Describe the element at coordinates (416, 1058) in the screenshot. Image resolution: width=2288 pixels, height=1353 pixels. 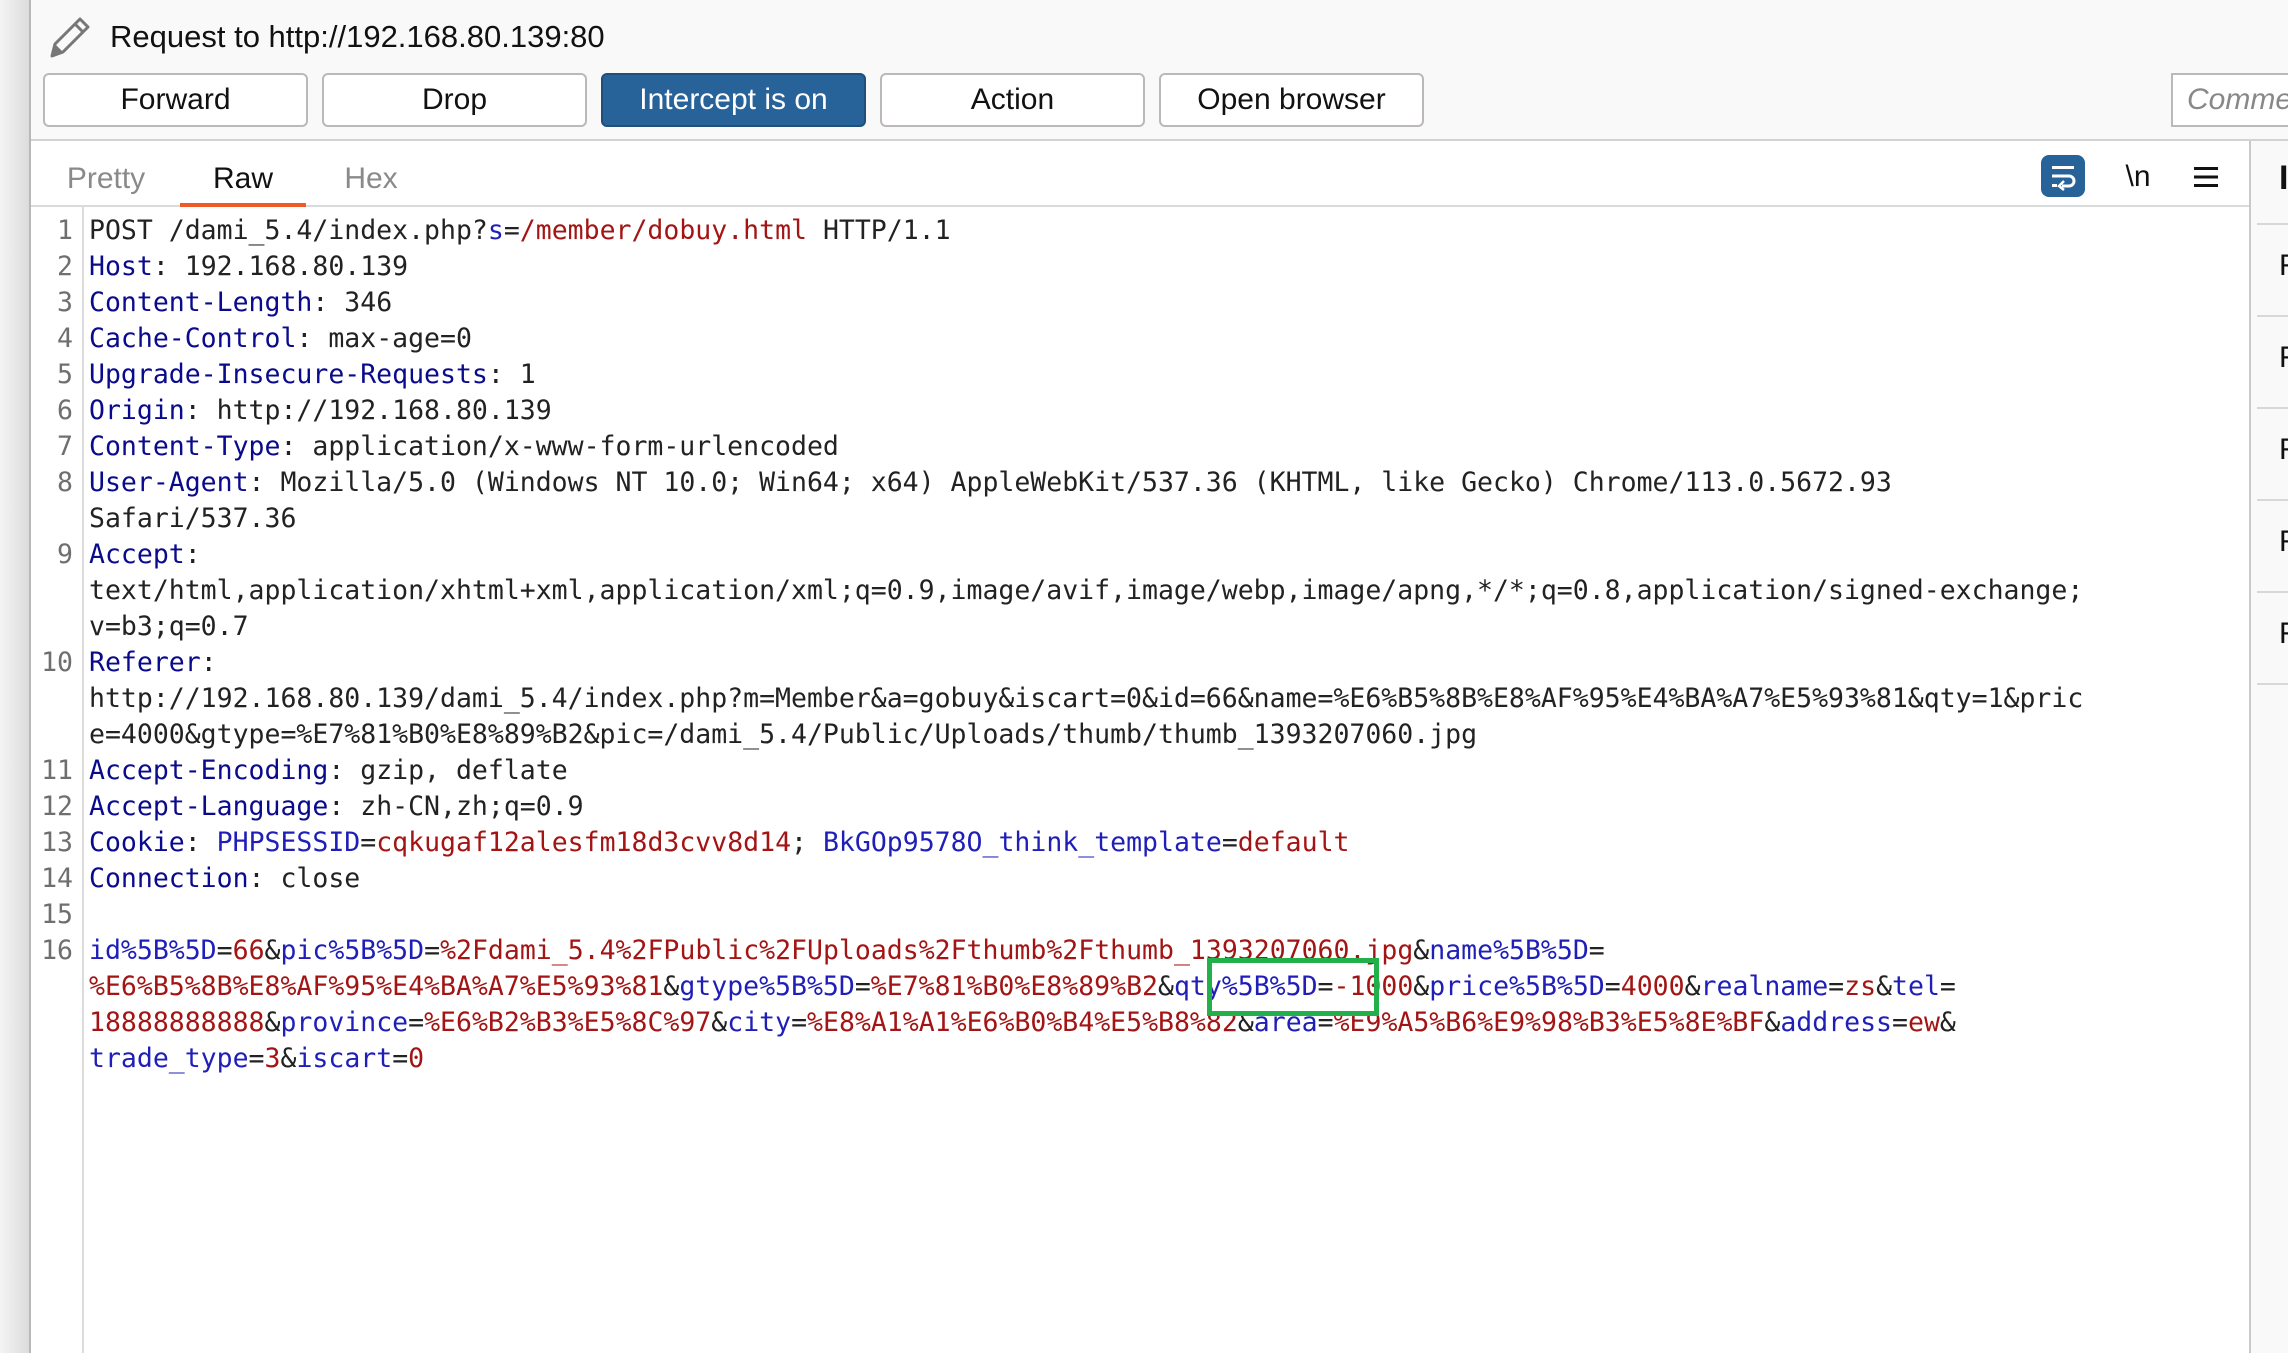
I see `param-value: 0` at that location.